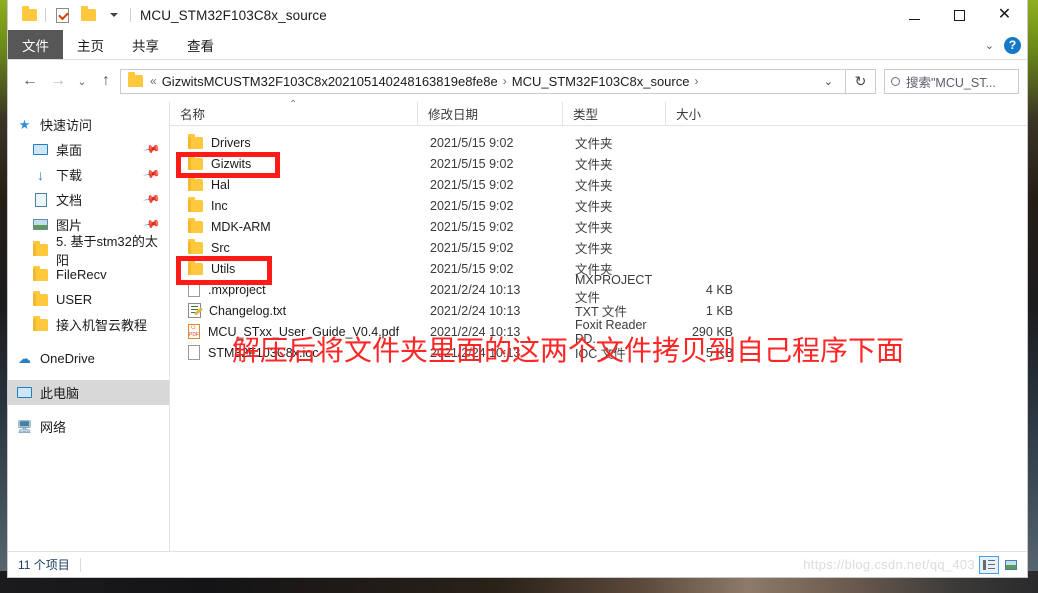  What do you see at coordinates (989, 564) in the screenshot?
I see `details-view-button` at bounding box center [989, 564].